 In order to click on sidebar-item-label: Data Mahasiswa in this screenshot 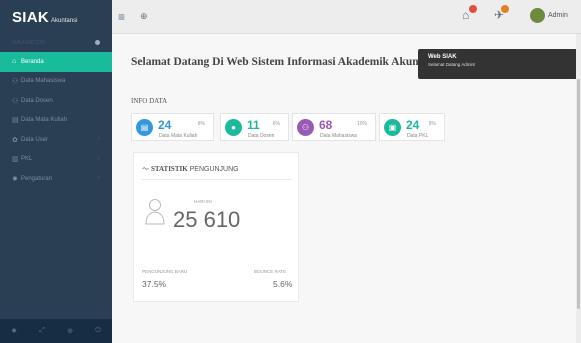, I will do `click(43, 81)`.